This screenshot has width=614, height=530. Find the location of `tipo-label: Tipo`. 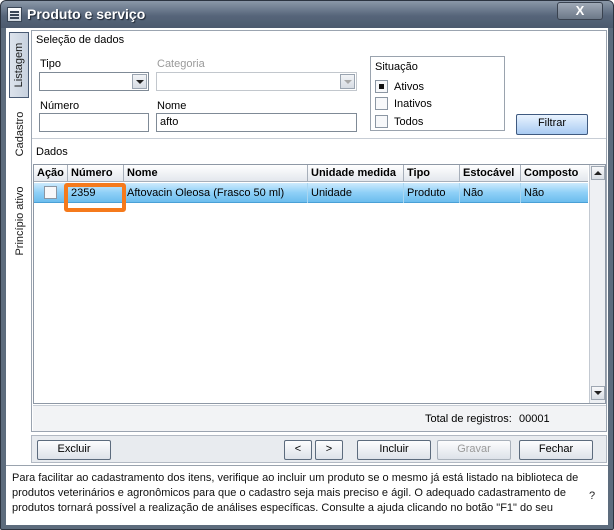

tipo-label: Tipo is located at coordinates (50, 64).